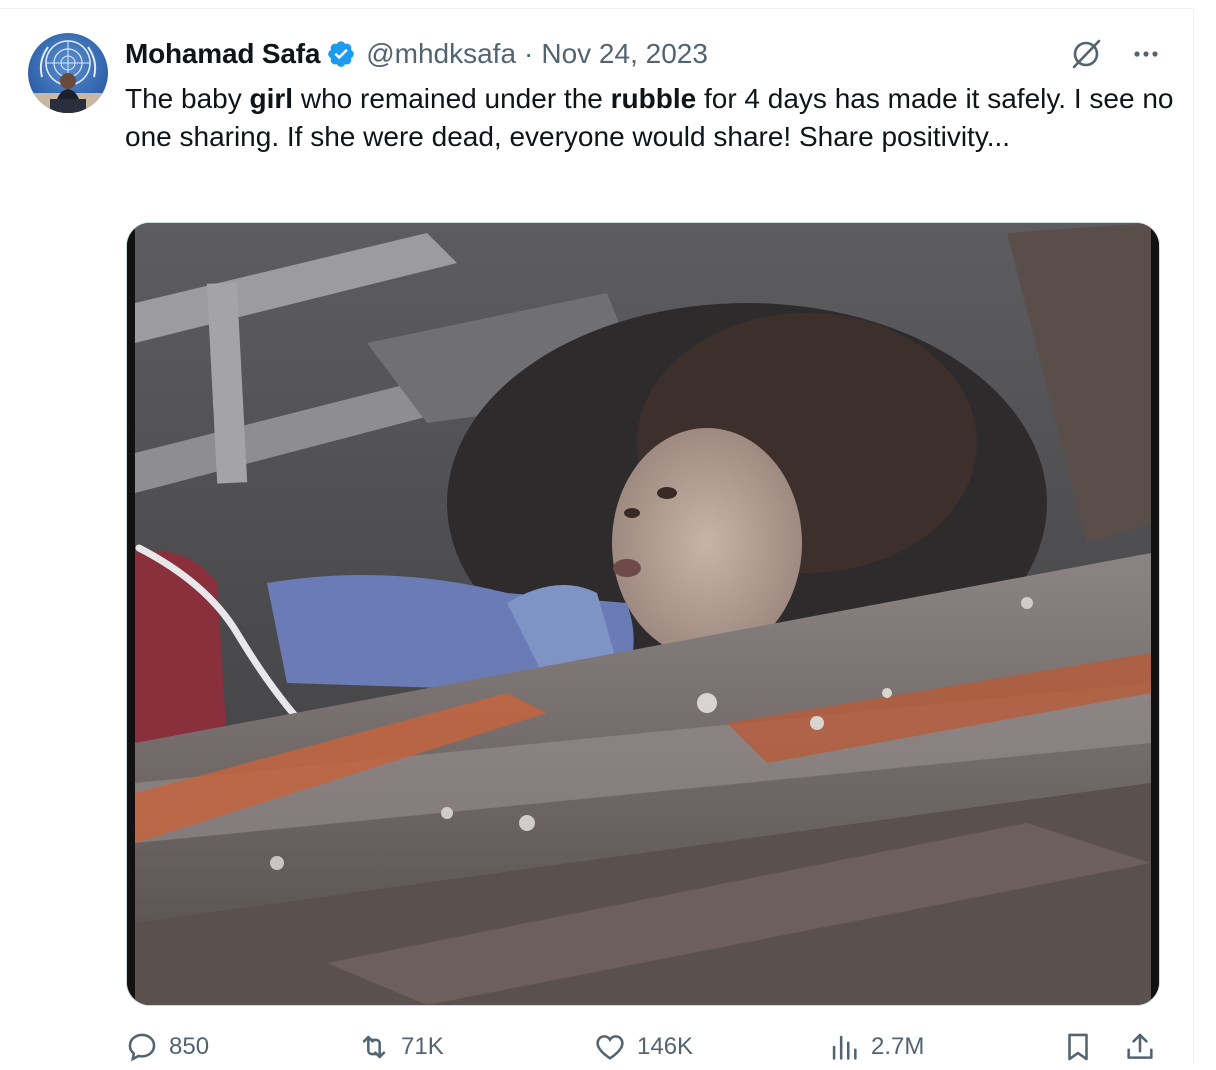  I want to click on tweet-header: Mohamad Safa @mhdksafa · Nov 24, 2023, so click(416, 54).